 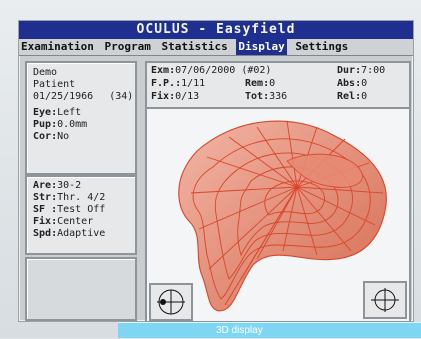 What do you see at coordinates (187, 96) in the screenshot?
I see `fix-value: 0/13` at bounding box center [187, 96].